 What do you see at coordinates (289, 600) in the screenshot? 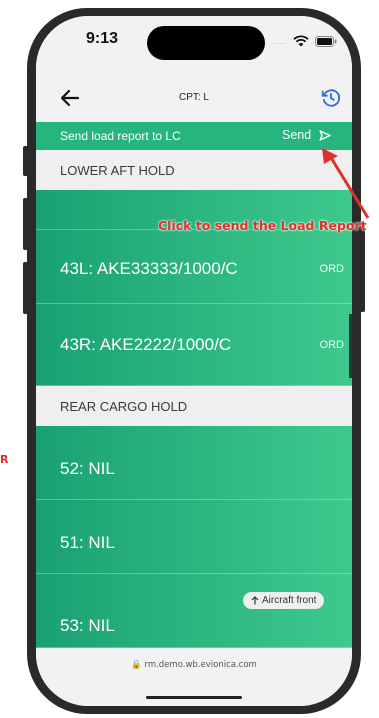
I see `aircraft-front-label: Aircraft front` at bounding box center [289, 600].